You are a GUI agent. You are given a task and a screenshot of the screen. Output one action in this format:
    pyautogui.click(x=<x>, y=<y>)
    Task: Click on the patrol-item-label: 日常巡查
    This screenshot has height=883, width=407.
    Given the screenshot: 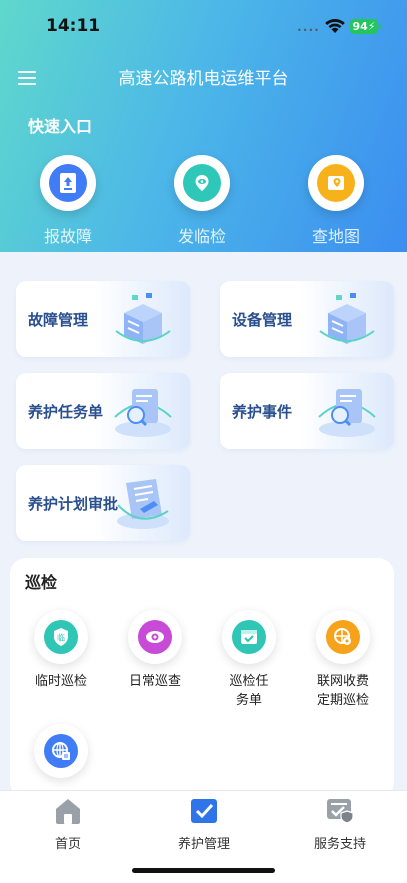 What is the action you would take?
    pyautogui.click(x=154, y=681)
    